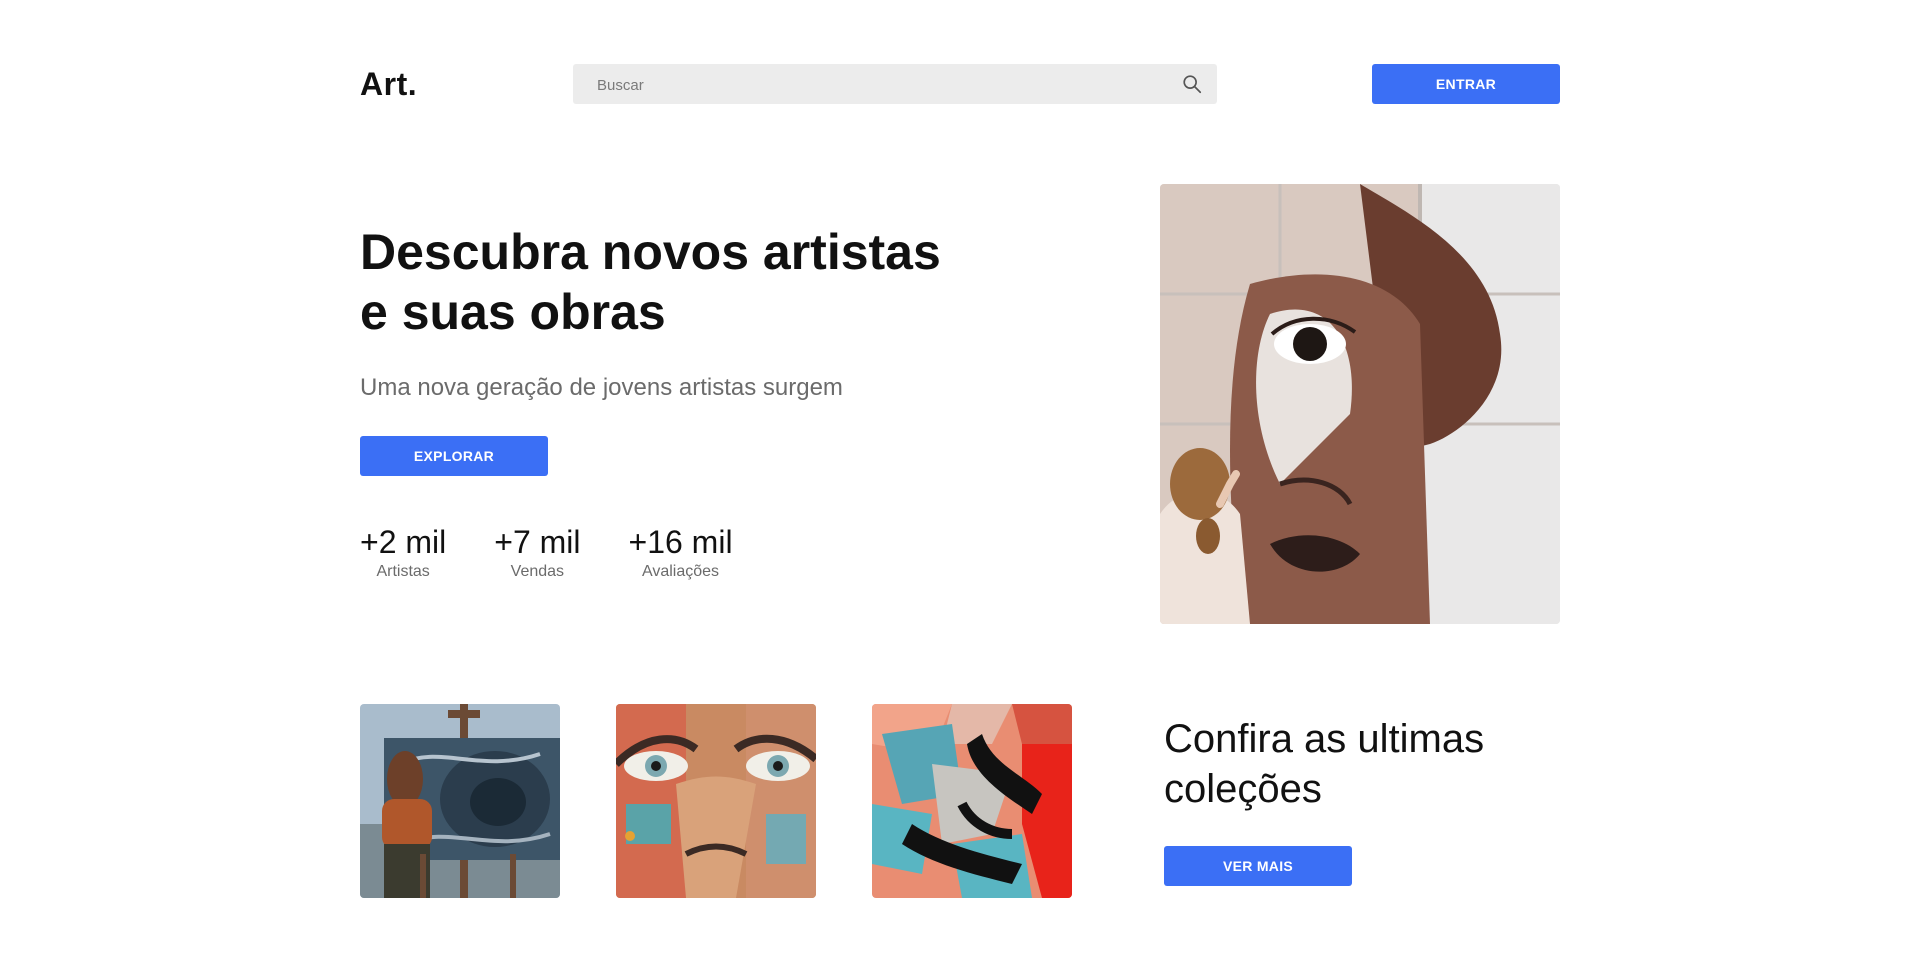 This screenshot has height=961, width=1920. What do you see at coordinates (403, 571) in the screenshot?
I see `stat-label: Artistas` at bounding box center [403, 571].